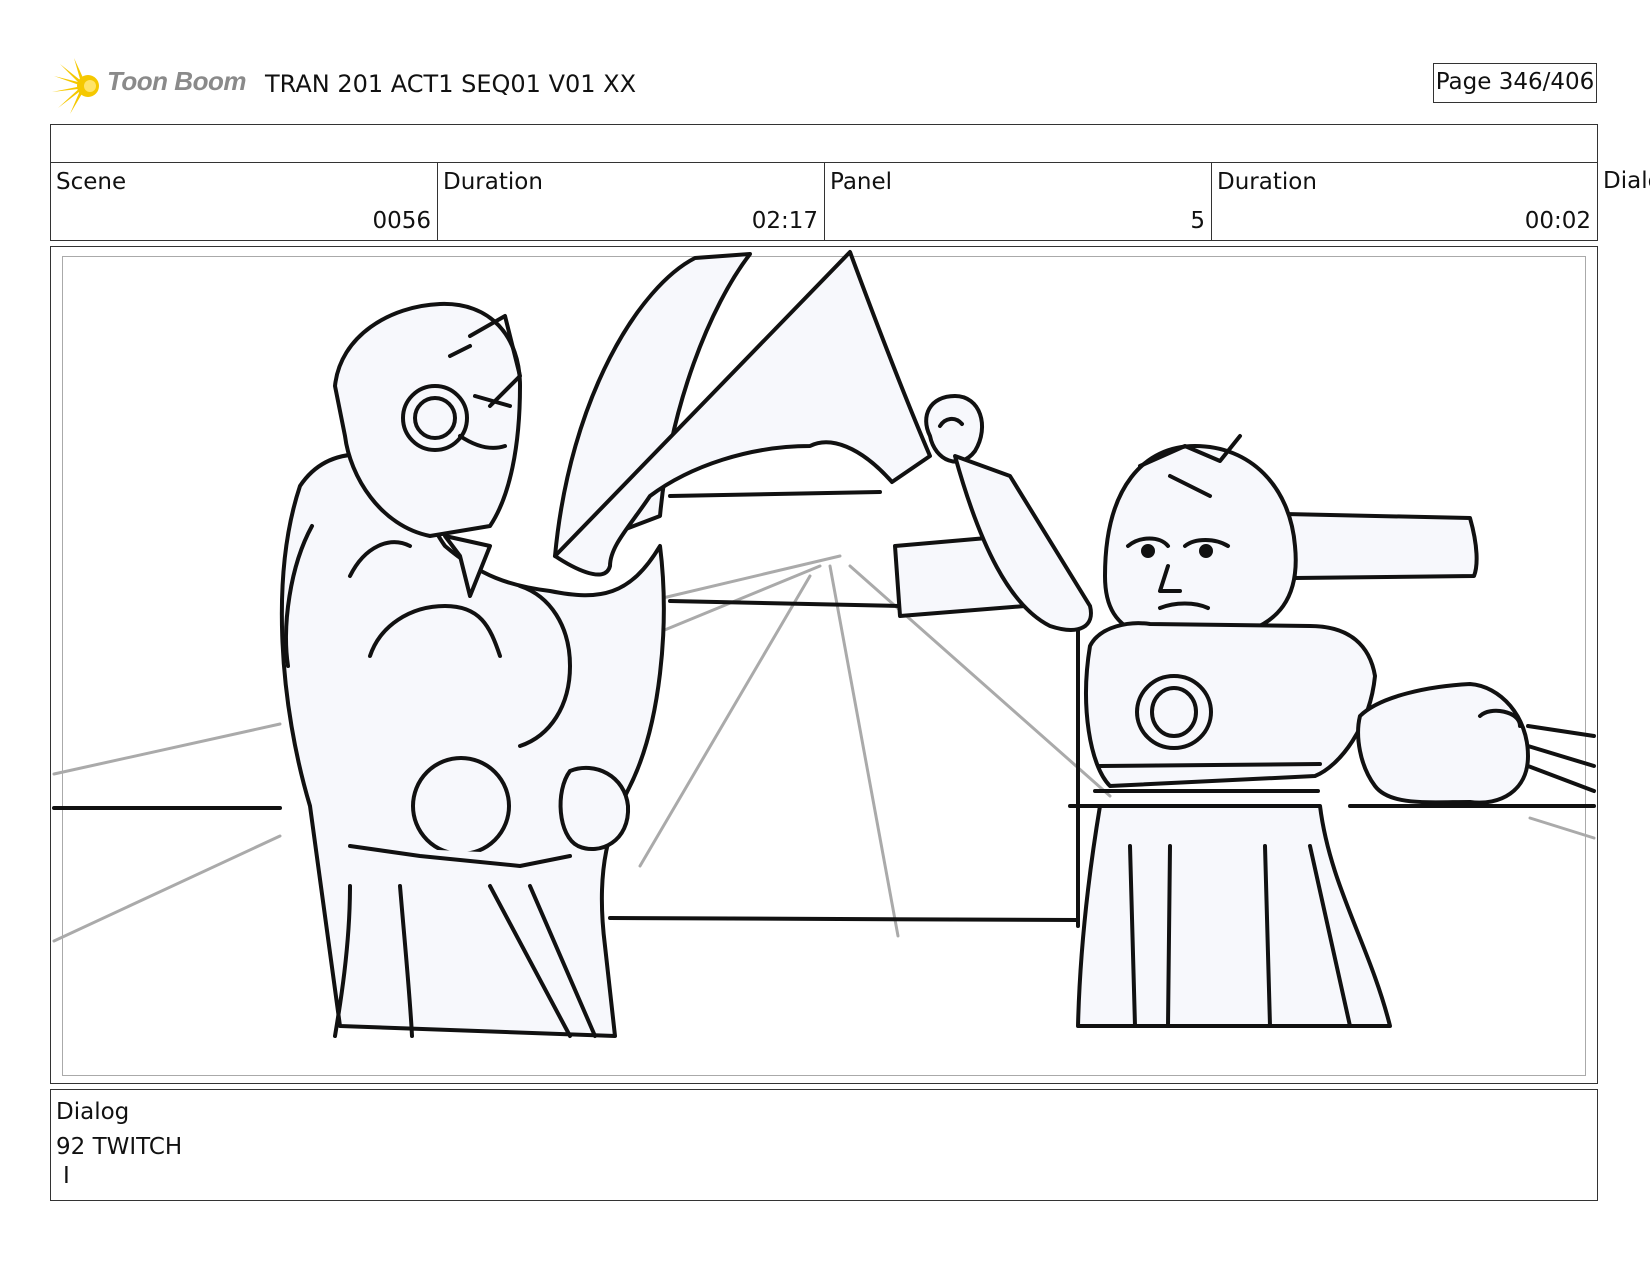 This screenshot has height=1275, width=1650. What do you see at coordinates (75, 86) in the screenshot?
I see `starburst-icon` at bounding box center [75, 86].